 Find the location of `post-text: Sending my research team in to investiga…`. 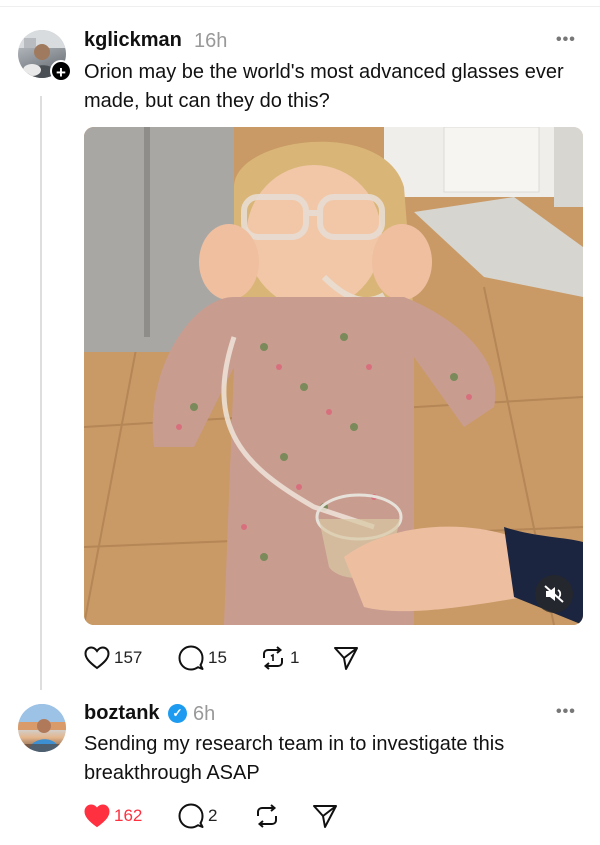

post-text: Sending my research team in to investiga… is located at coordinates (294, 758).